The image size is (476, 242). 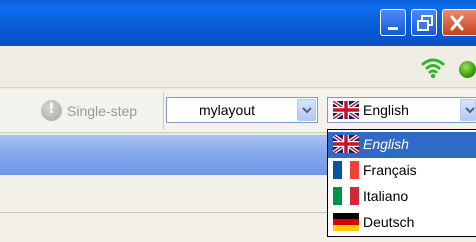 I want to click on layout-dropdown-button, so click(x=306, y=110).